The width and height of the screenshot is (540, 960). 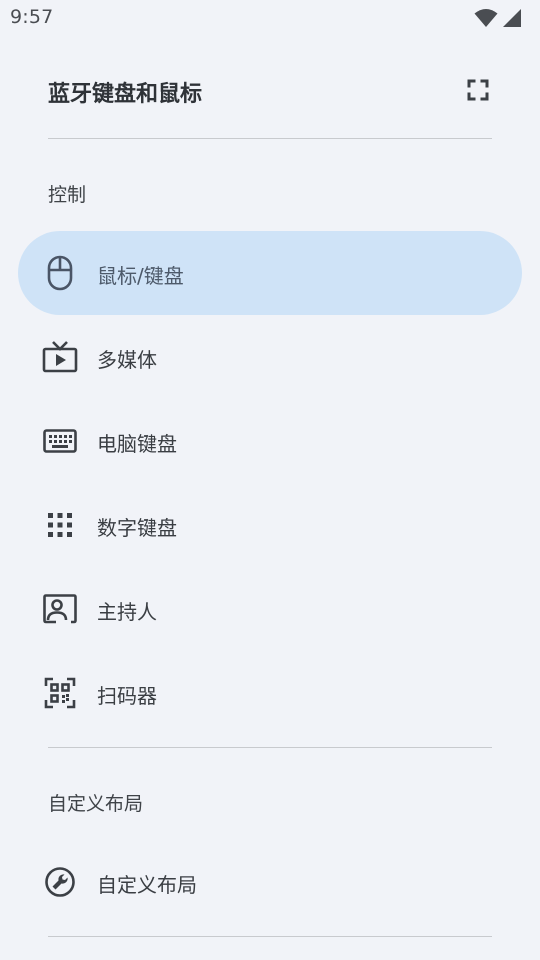 What do you see at coordinates (270, 693) in the screenshot?
I see `nav-item-qr-scanner: 扫码器` at bounding box center [270, 693].